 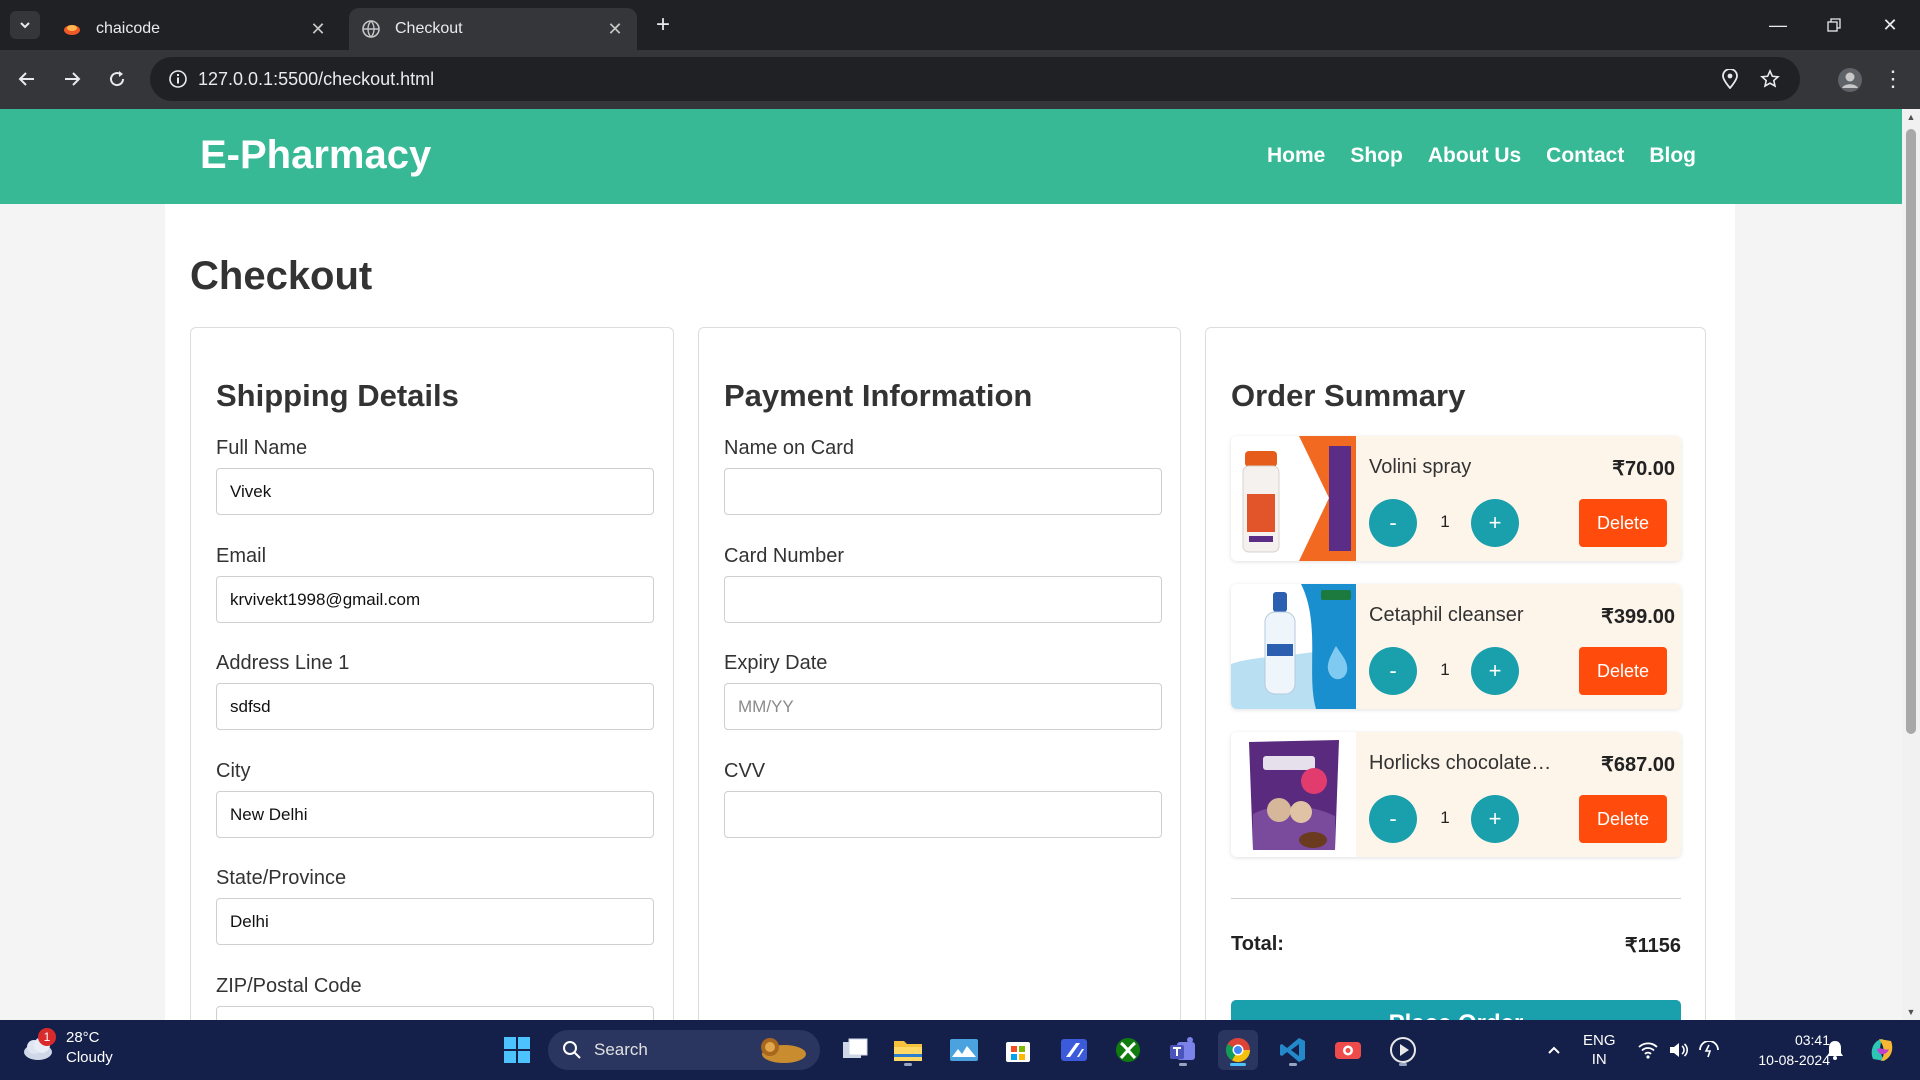 I want to click on place-order-button: Place Order, so click(x=1456, y=1010).